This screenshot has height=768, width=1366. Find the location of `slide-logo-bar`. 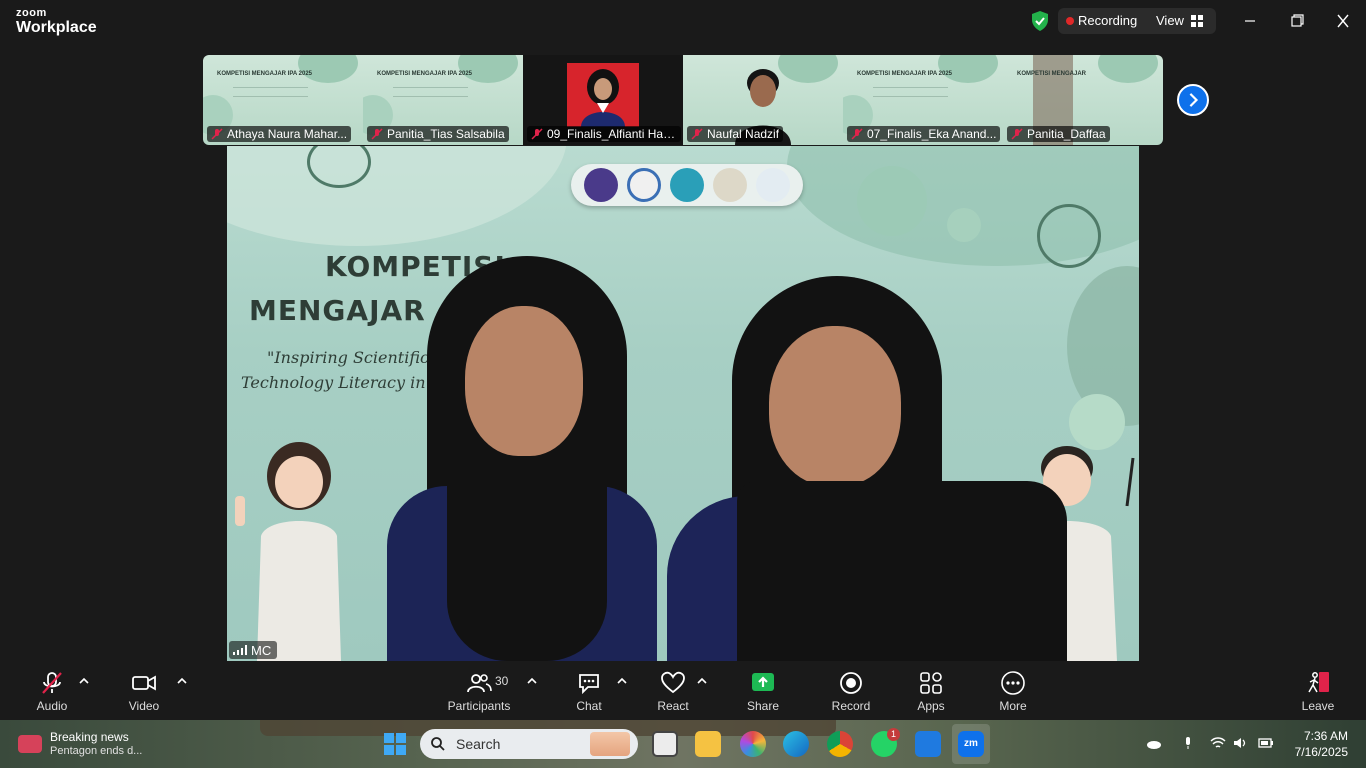

slide-logo-bar is located at coordinates (687, 185).